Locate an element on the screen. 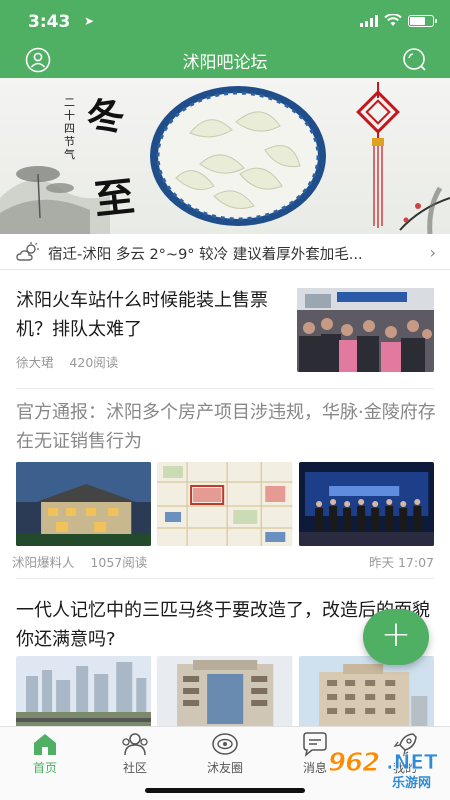 The image size is (450, 800). weather-bar: 宿迁-沭阳 多云 2°~9° 较冷 建议着厚外套加毛... › is located at coordinates (225, 252).